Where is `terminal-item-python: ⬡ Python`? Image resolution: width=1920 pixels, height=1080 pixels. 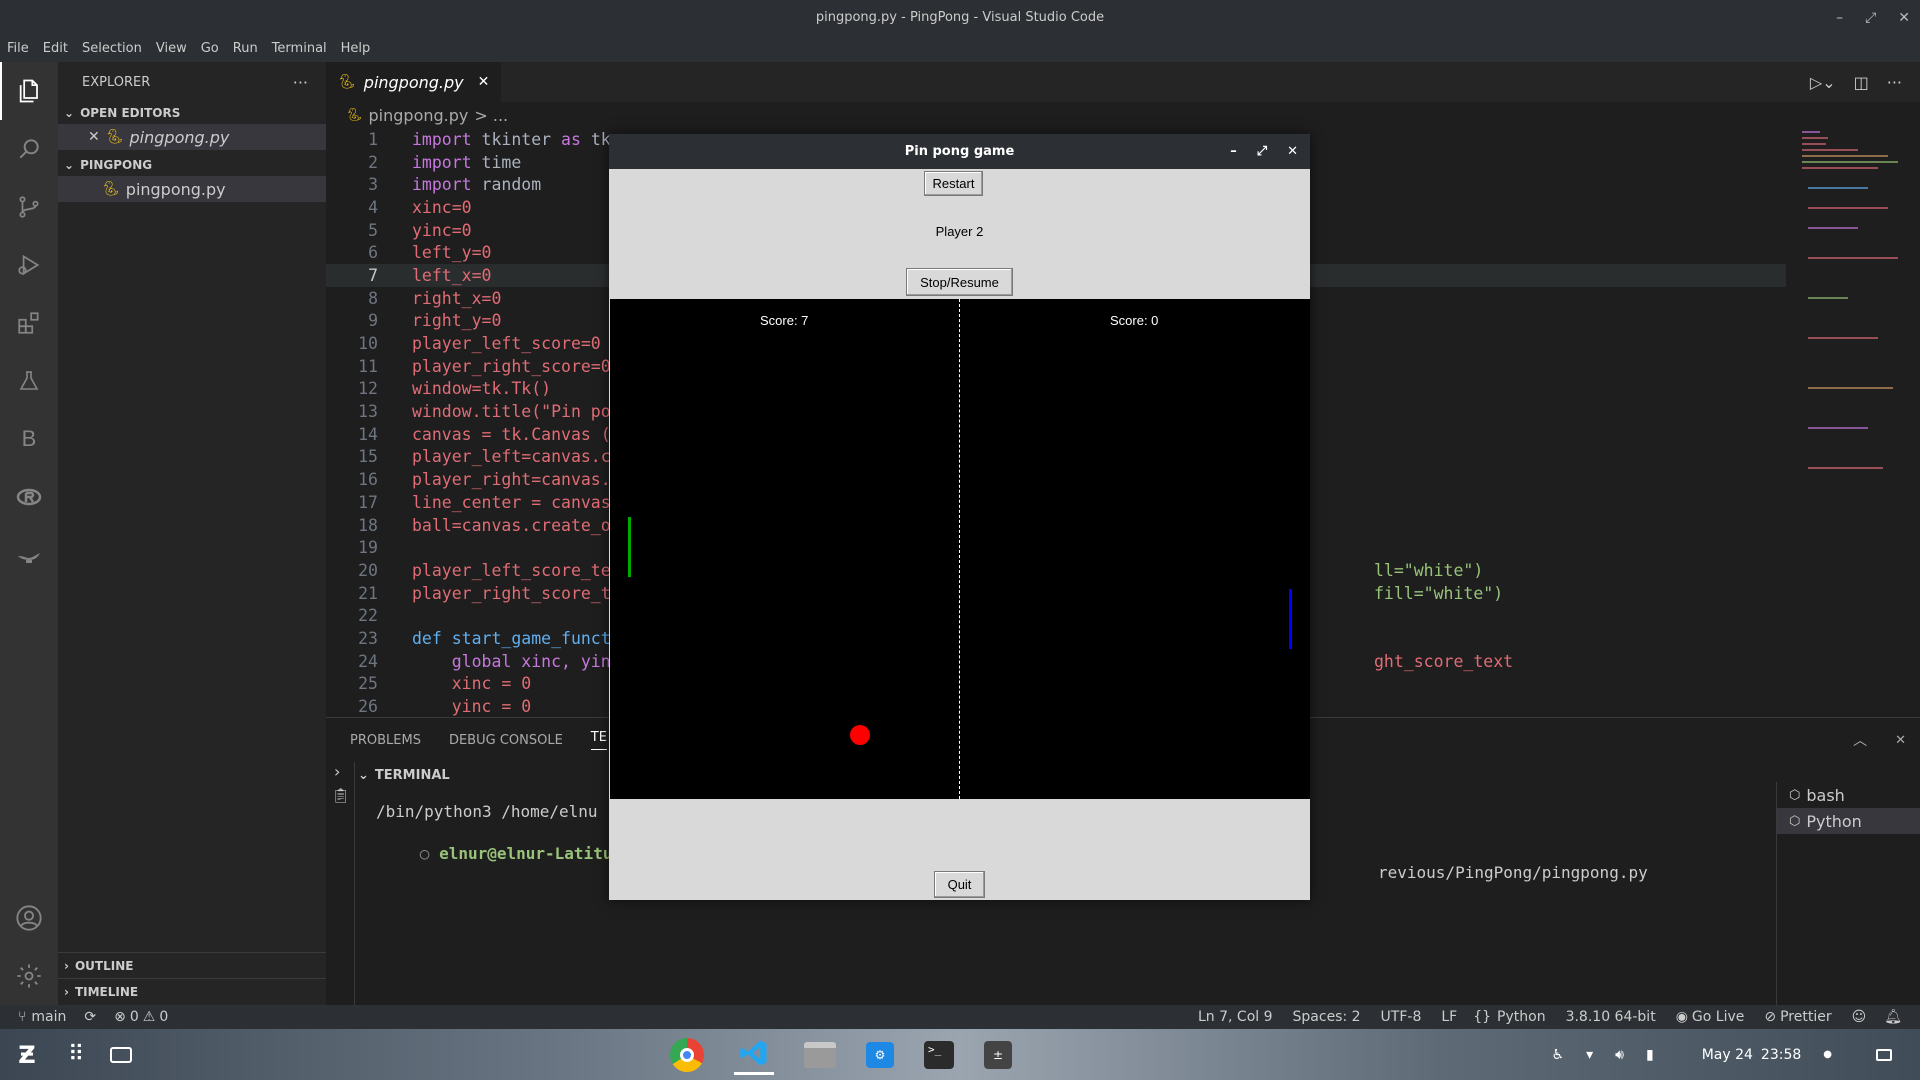 terminal-item-python: ⬡ Python is located at coordinates (1848, 821).